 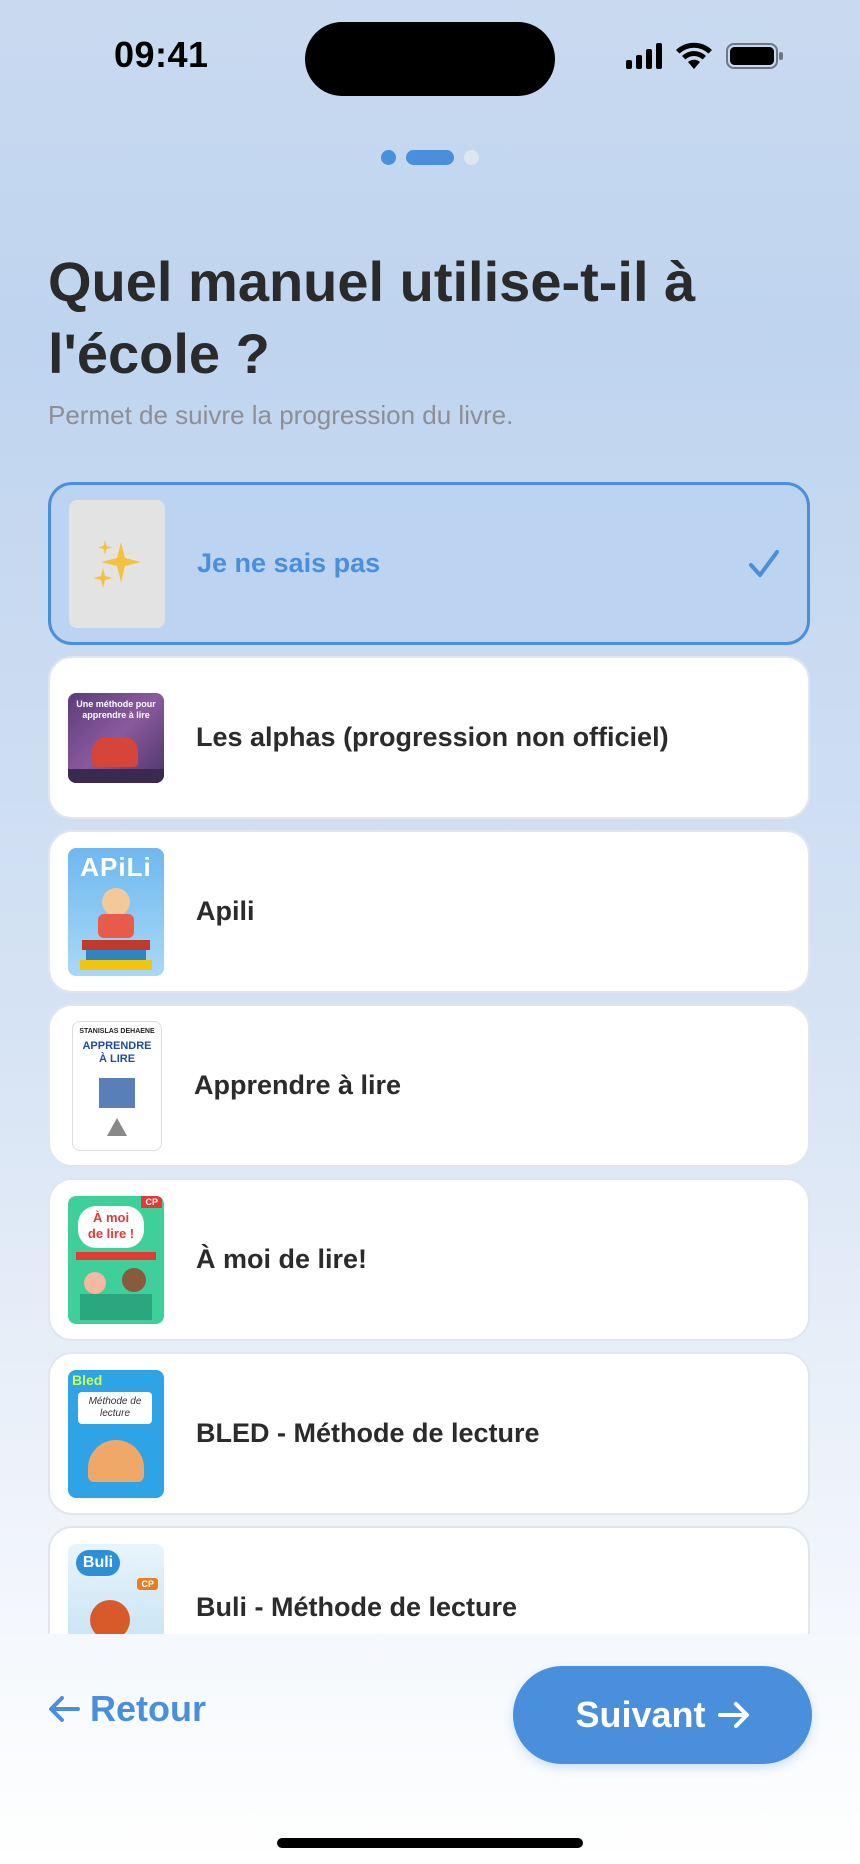 What do you see at coordinates (764, 563) in the screenshot?
I see `checkmark-icon` at bounding box center [764, 563].